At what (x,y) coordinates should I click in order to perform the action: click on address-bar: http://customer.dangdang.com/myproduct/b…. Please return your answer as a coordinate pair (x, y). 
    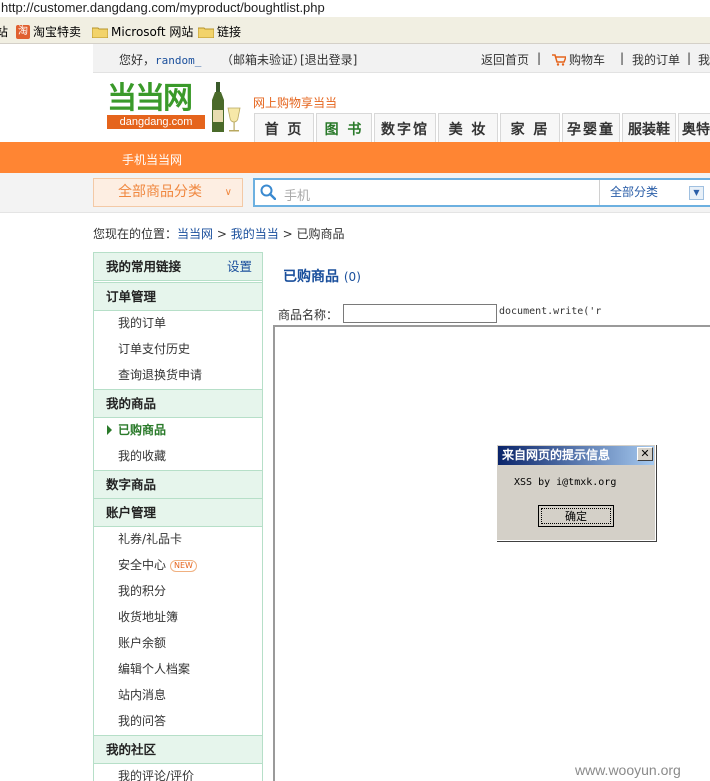
    Looking at the image, I should click on (355, 8).